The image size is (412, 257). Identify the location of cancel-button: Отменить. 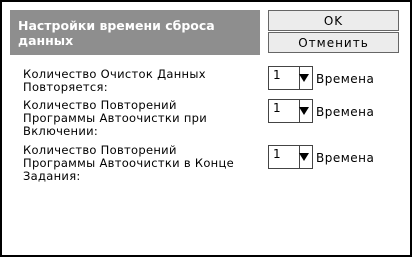
(333, 42).